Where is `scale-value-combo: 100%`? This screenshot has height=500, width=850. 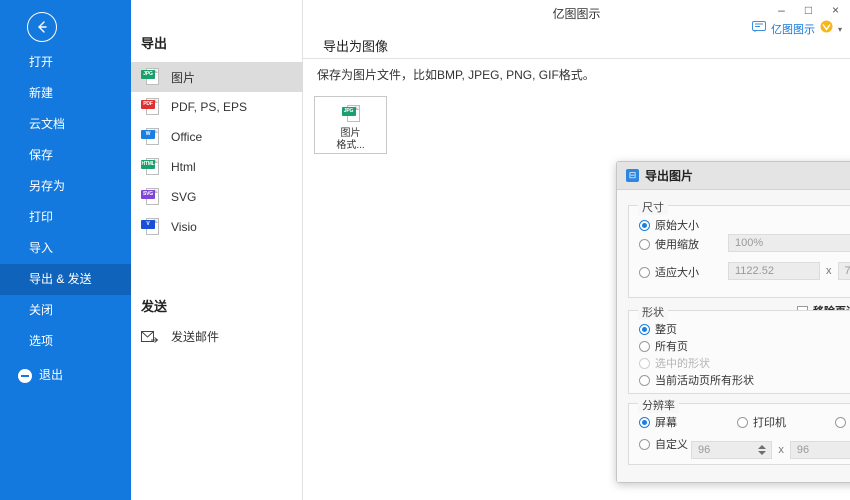
scale-value-combo: 100% is located at coordinates (789, 243).